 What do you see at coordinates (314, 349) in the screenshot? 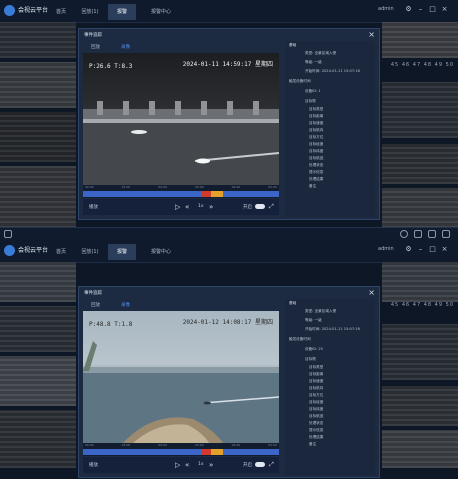
I see `info-line: 设备ID: 25` at bounding box center [314, 349].